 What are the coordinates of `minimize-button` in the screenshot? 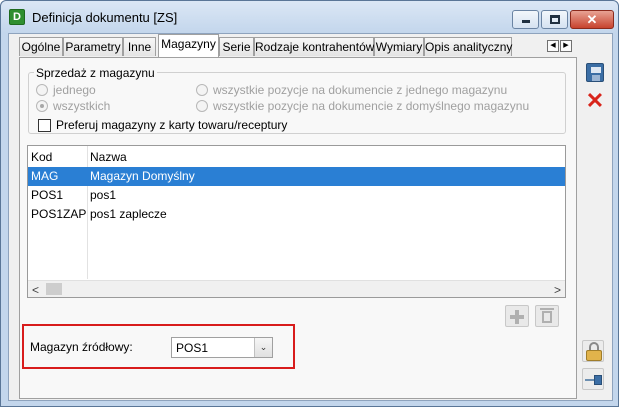 It's located at (525, 19).